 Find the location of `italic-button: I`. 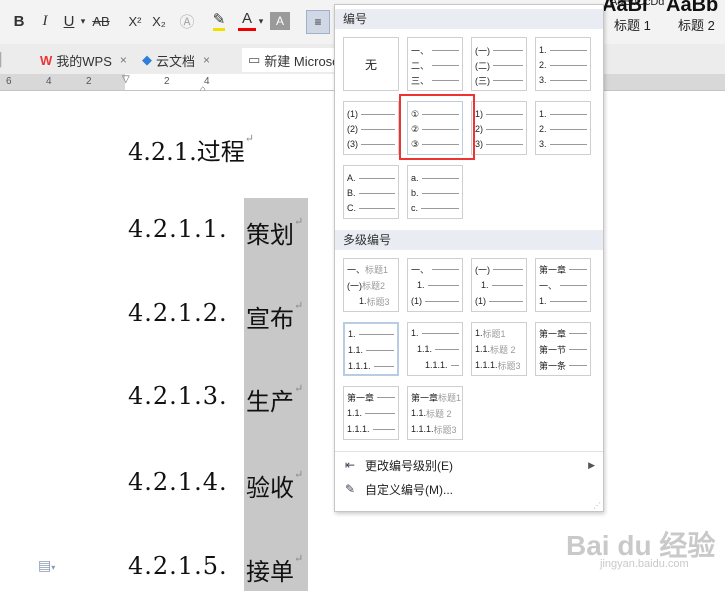

italic-button: I is located at coordinates (45, 21).